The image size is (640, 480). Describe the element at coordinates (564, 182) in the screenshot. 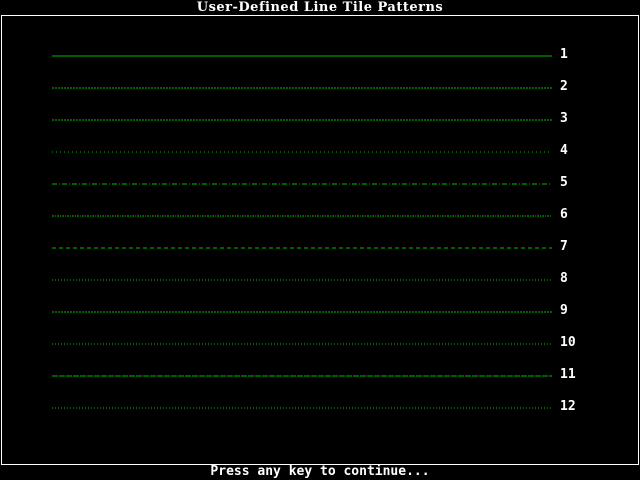

I see `pattern-label: 5` at that location.